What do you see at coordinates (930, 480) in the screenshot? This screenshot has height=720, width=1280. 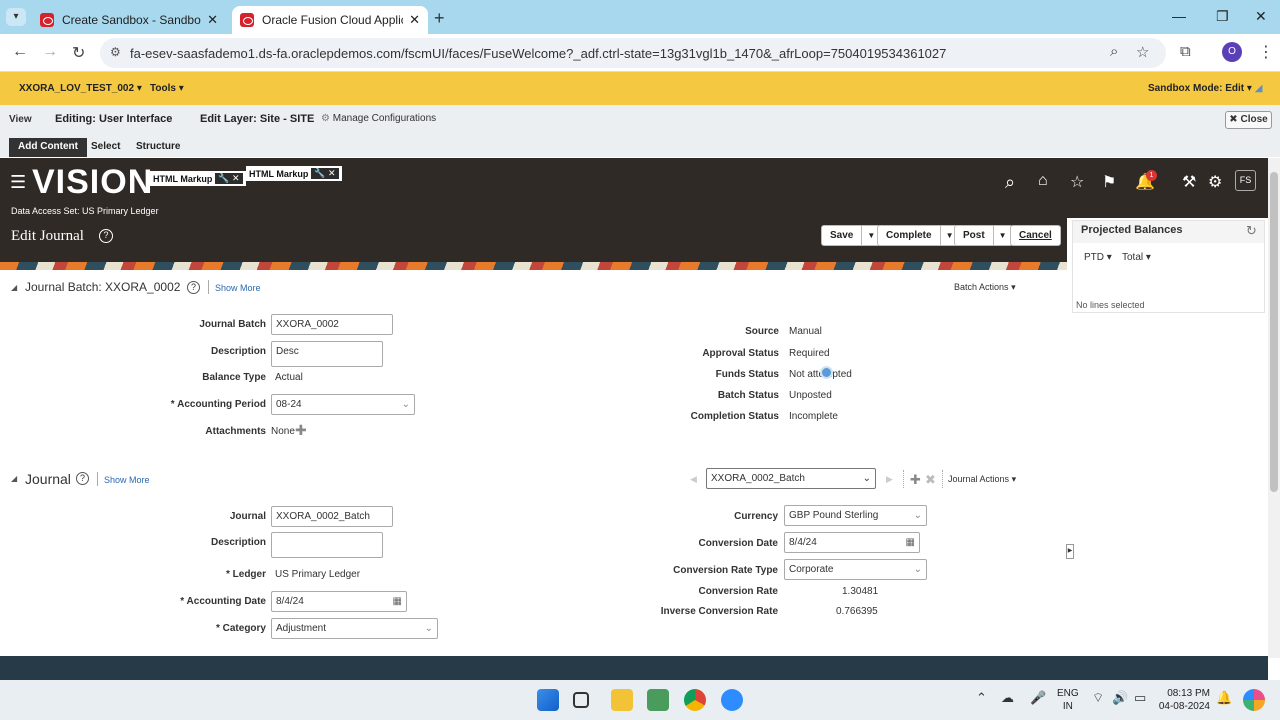 I see `delete-journal-icon: ✖` at bounding box center [930, 480].